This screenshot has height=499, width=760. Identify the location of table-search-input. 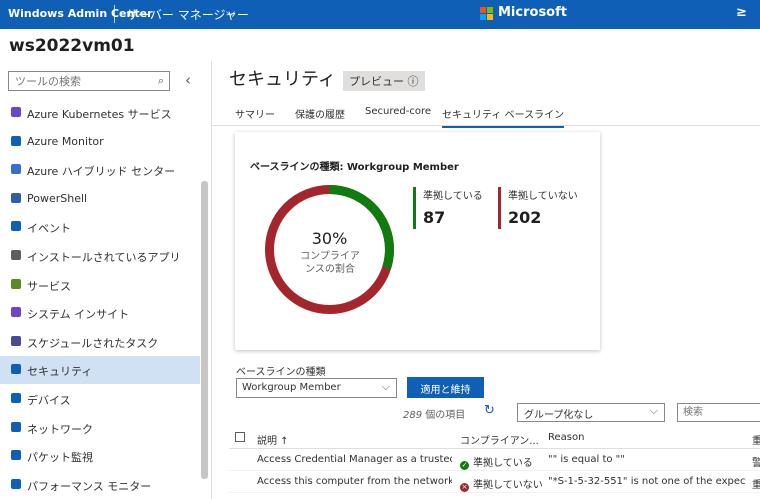
(721, 412).